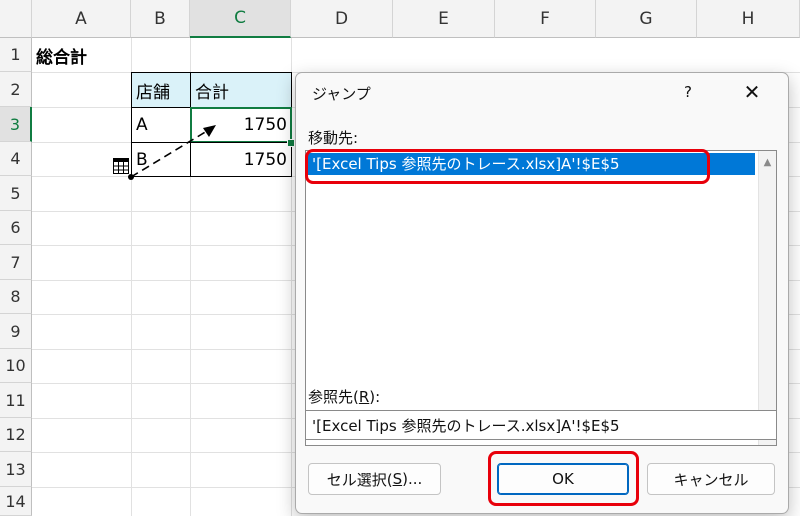  I want to click on help-button: ?, so click(688, 92).